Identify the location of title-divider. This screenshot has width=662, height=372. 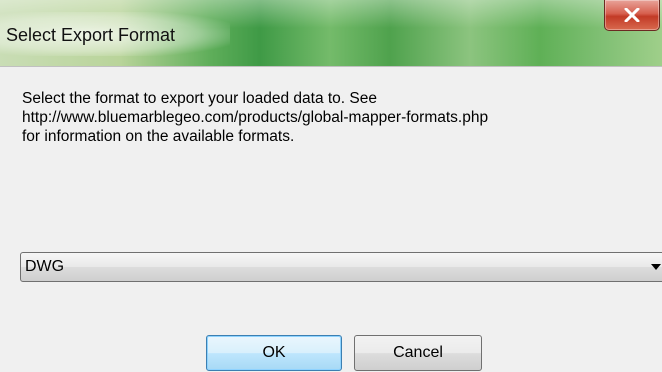
(331, 66).